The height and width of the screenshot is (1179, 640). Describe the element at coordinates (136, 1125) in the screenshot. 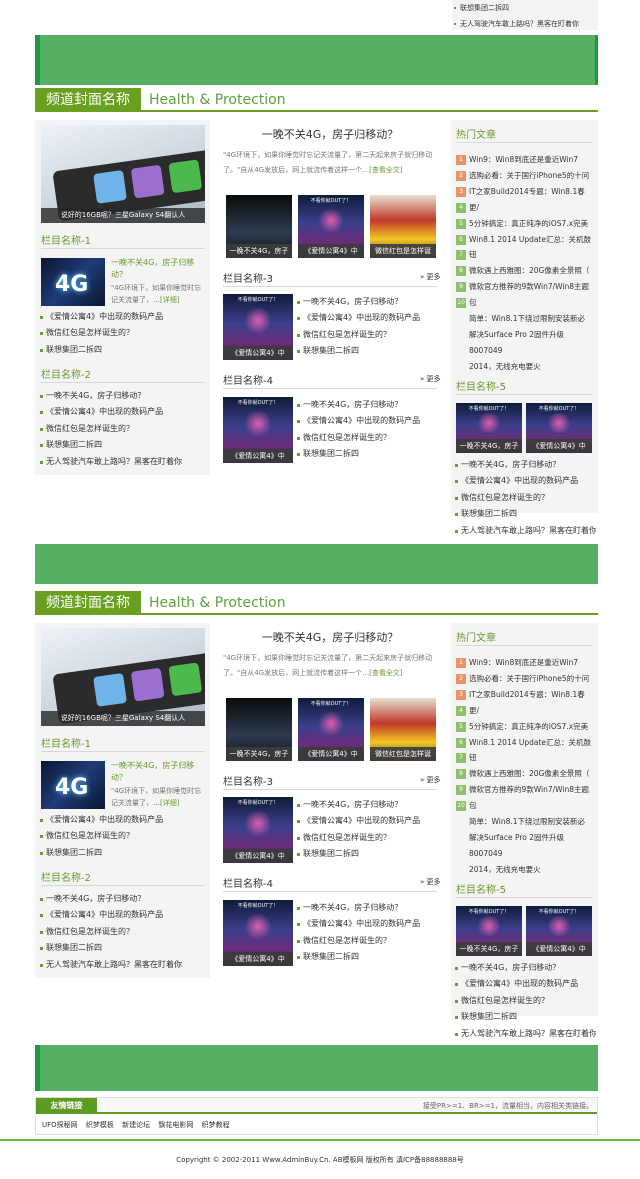

I see `friend-link: 新建论坛` at that location.